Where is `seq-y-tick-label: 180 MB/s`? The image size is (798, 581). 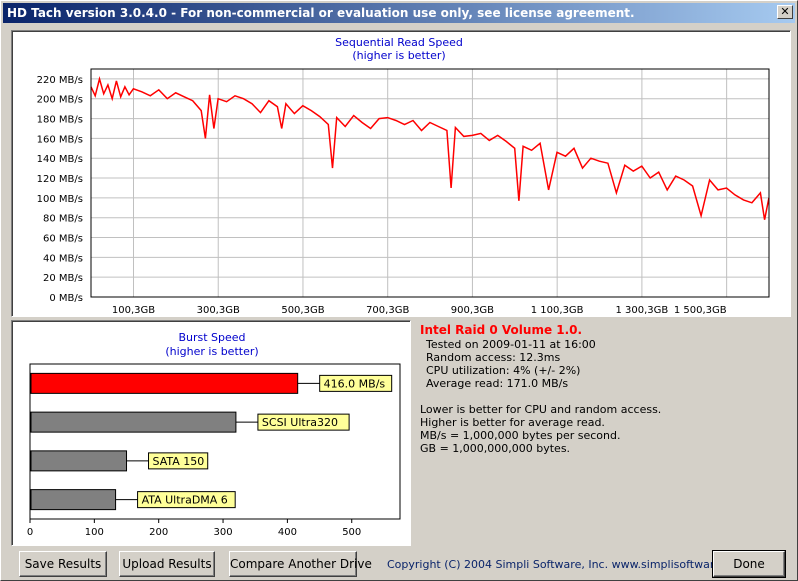
seq-y-tick-label: 180 MB/s is located at coordinates (60, 120).